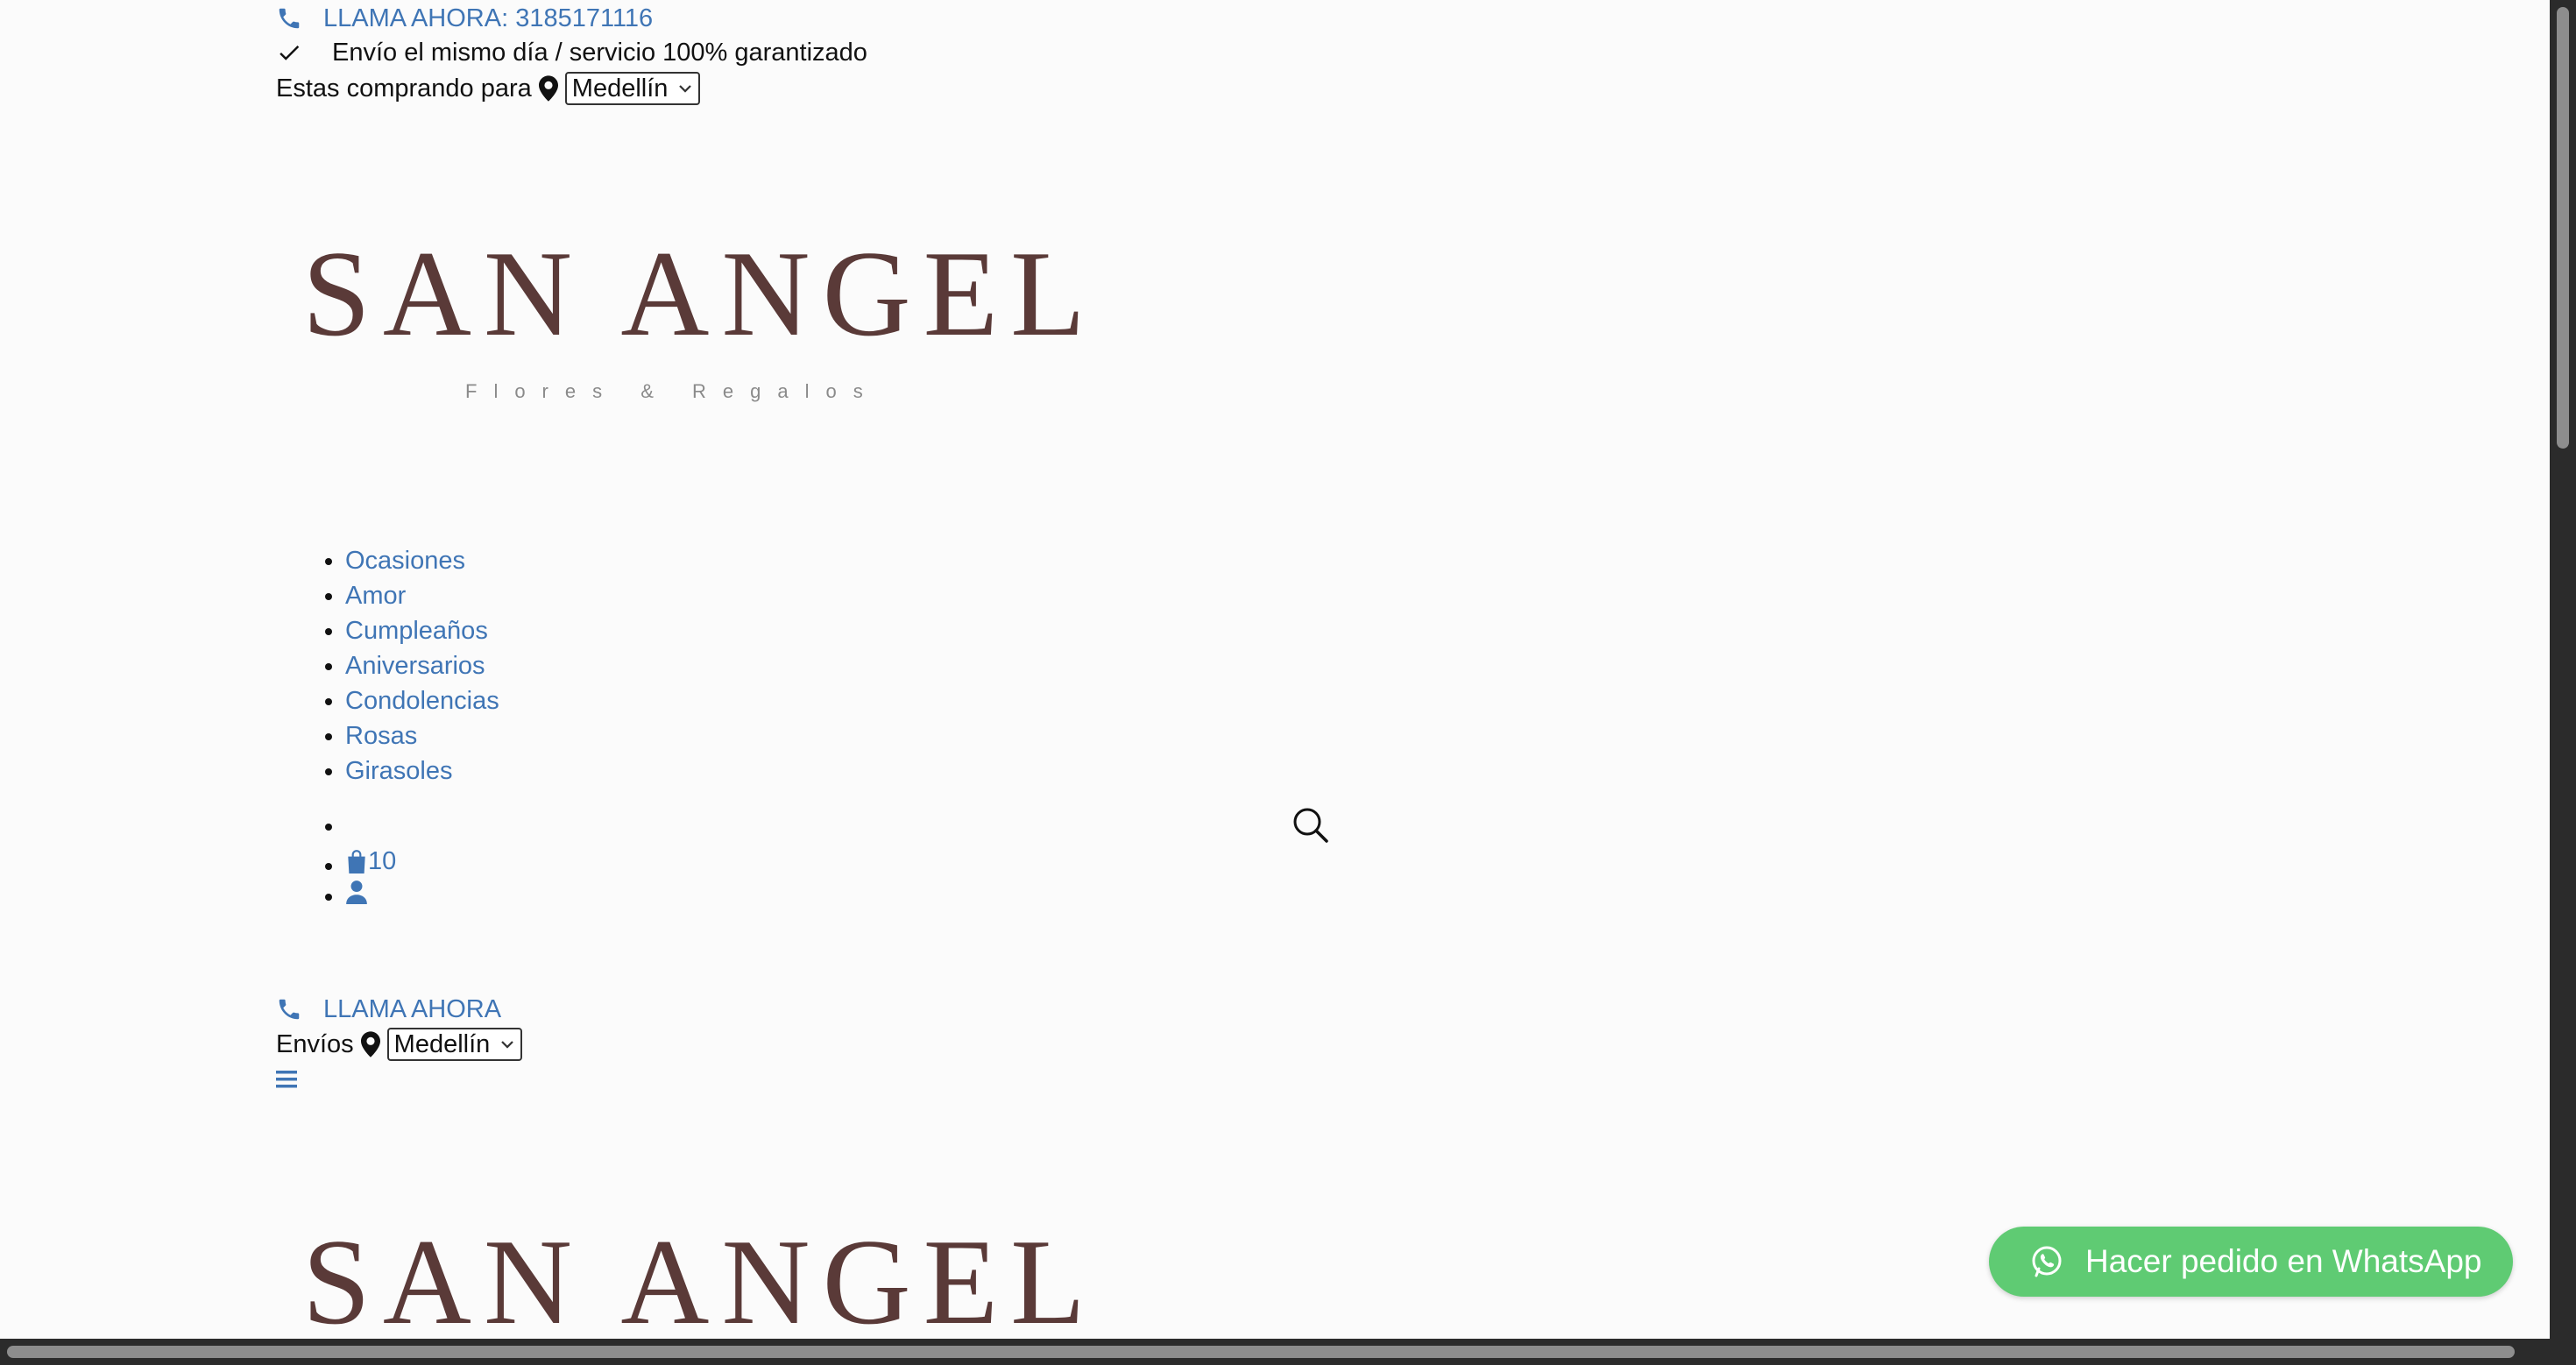 This screenshot has height=1365, width=2576. What do you see at coordinates (700, 294) in the screenshot?
I see `logo-wordmark: SAN ANGEL` at bounding box center [700, 294].